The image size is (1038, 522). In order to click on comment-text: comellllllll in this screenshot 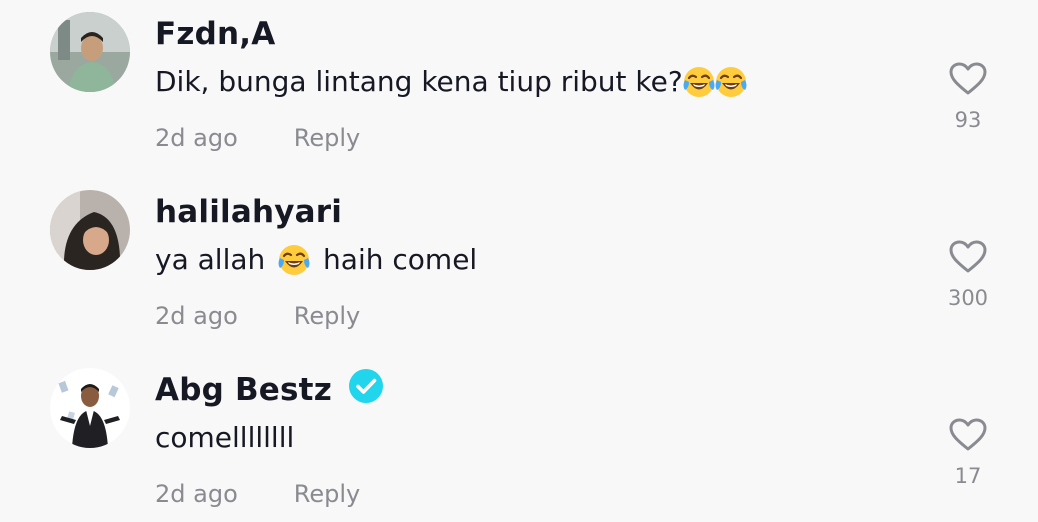, I will do `click(224, 438)`.